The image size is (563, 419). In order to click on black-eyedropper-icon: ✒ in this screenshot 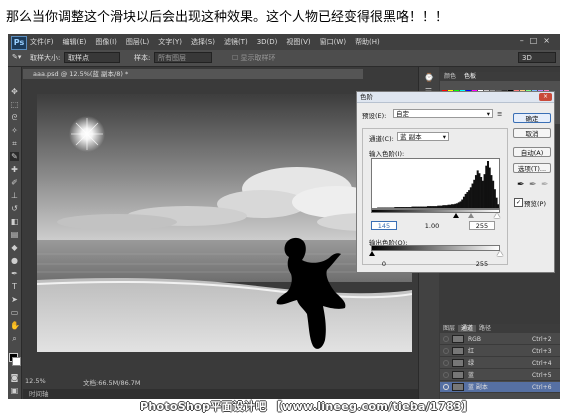, I will do `click(521, 185)`.